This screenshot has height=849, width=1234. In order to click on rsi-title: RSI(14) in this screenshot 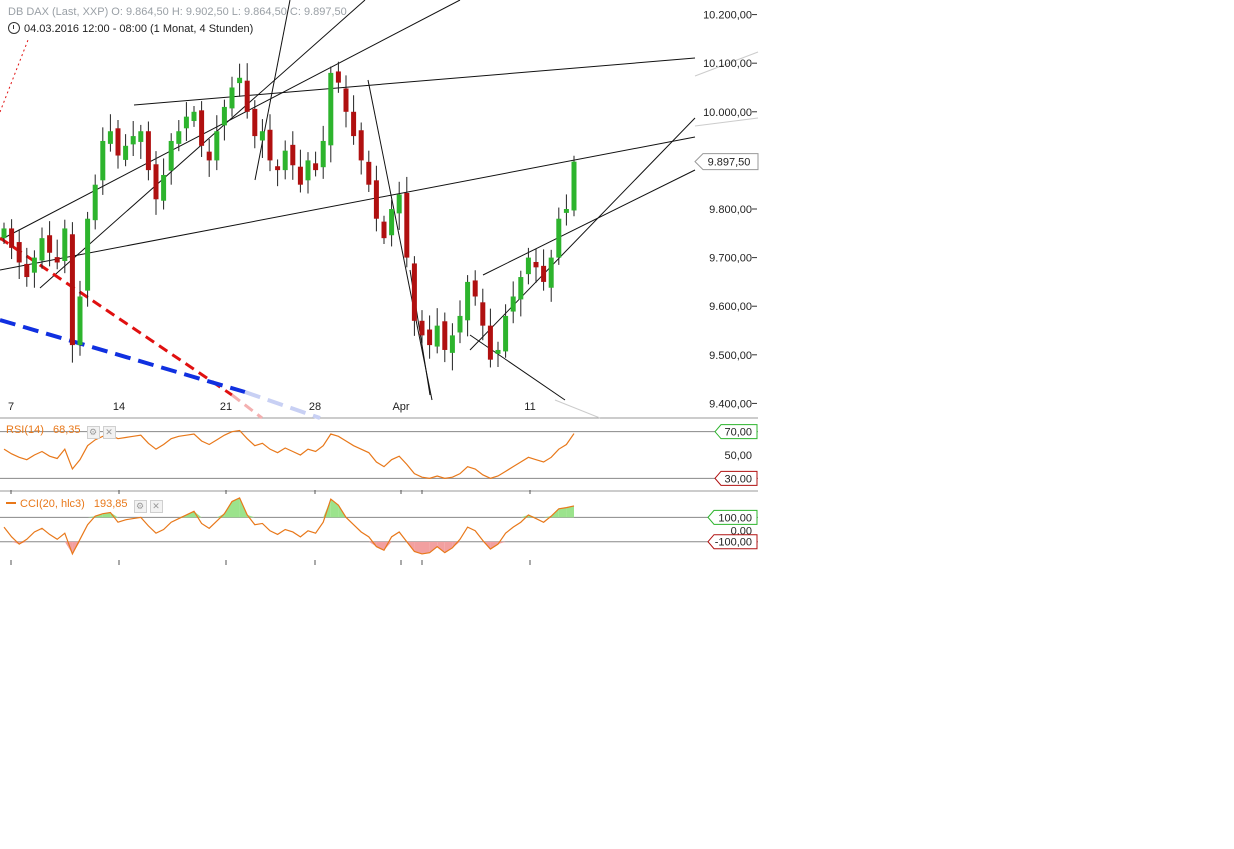, I will do `click(25, 430)`.